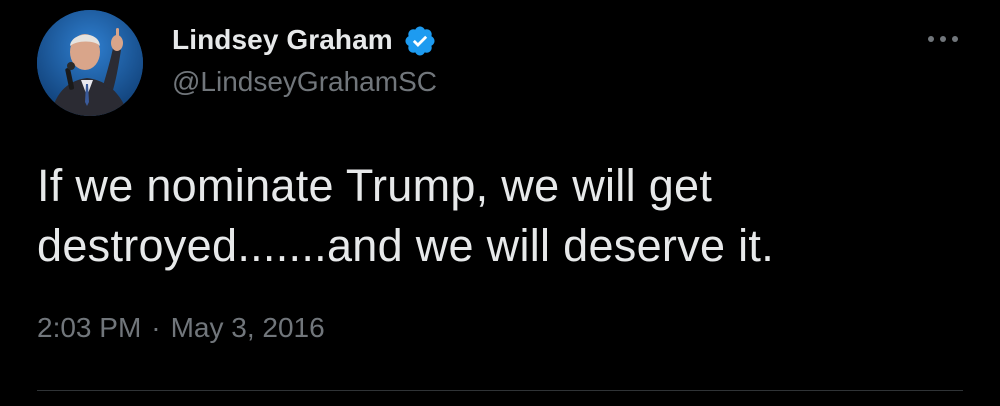 The width and height of the screenshot is (1000, 406). I want to click on more-options-button, so click(943, 39).